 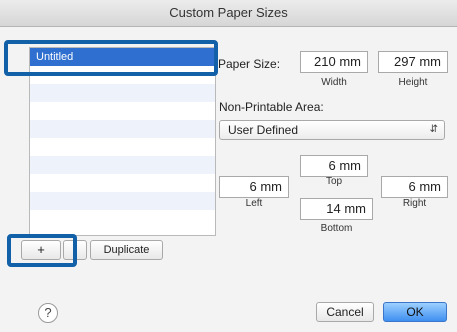 I want to click on height-label: Height, so click(x=413, y=82).